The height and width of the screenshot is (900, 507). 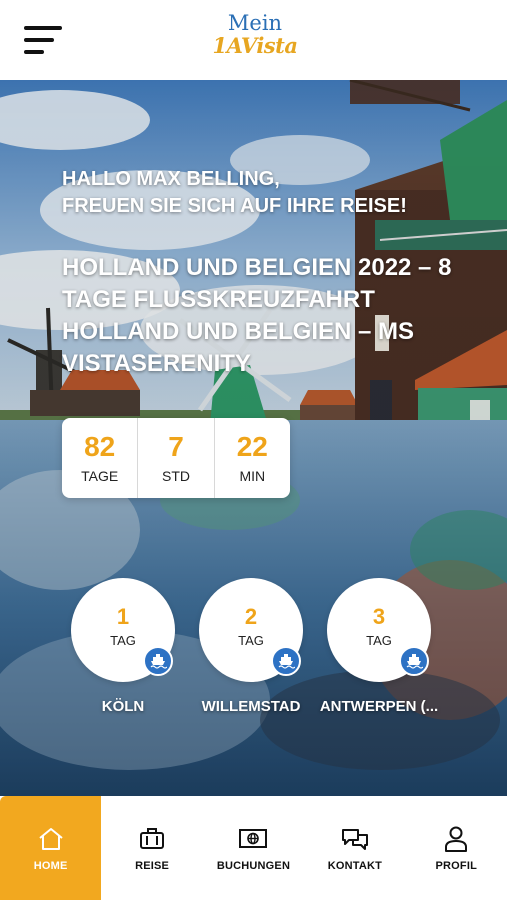 What do you see at coordinates (123, 707) in the screenshot?
I see `day-city-1: KÖLN` at bounding box center [123, 707].